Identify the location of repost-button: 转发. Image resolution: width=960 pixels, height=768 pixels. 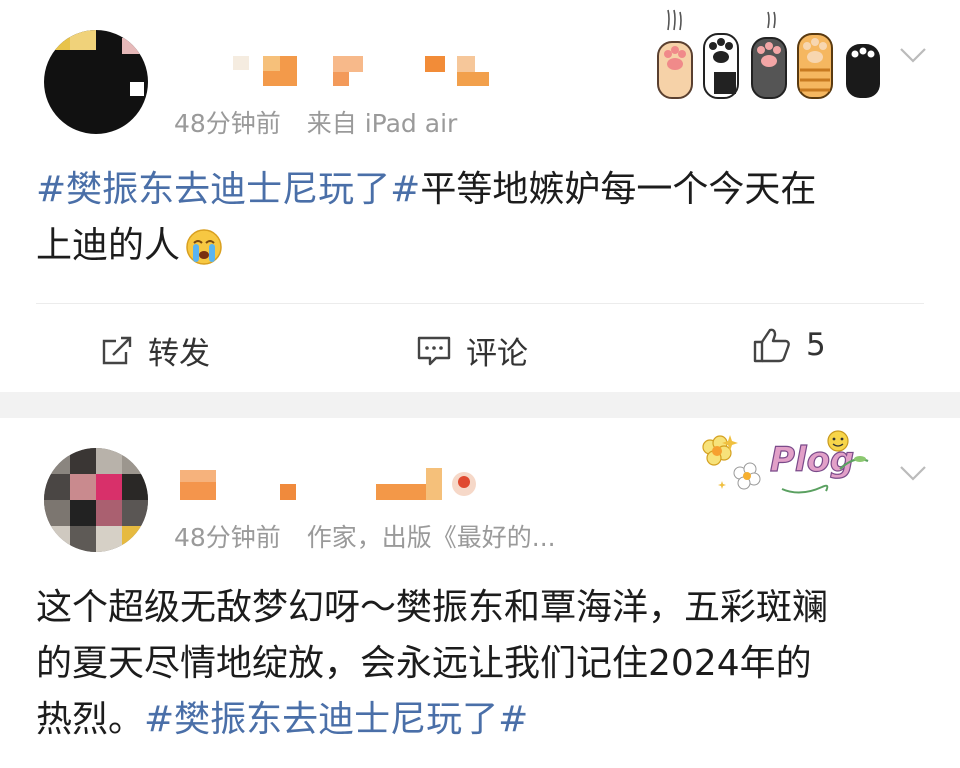
(155, 350).